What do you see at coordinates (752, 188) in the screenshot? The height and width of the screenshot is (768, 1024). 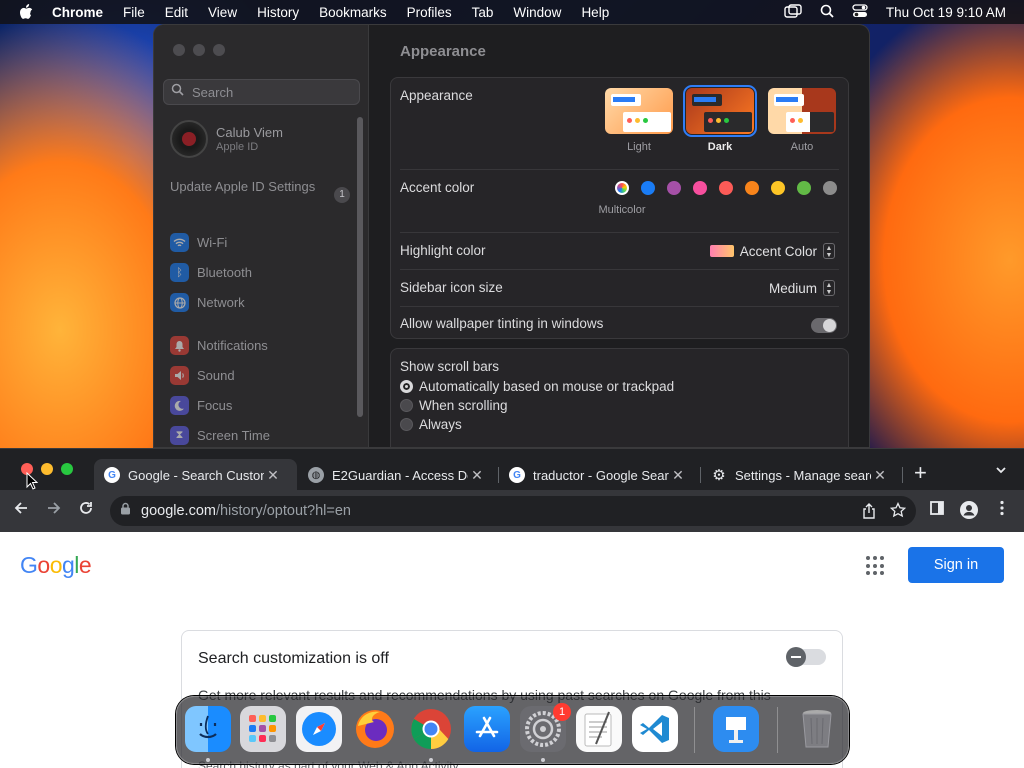 I see `accent-orange-swatch` at bounding box center [752, 188].